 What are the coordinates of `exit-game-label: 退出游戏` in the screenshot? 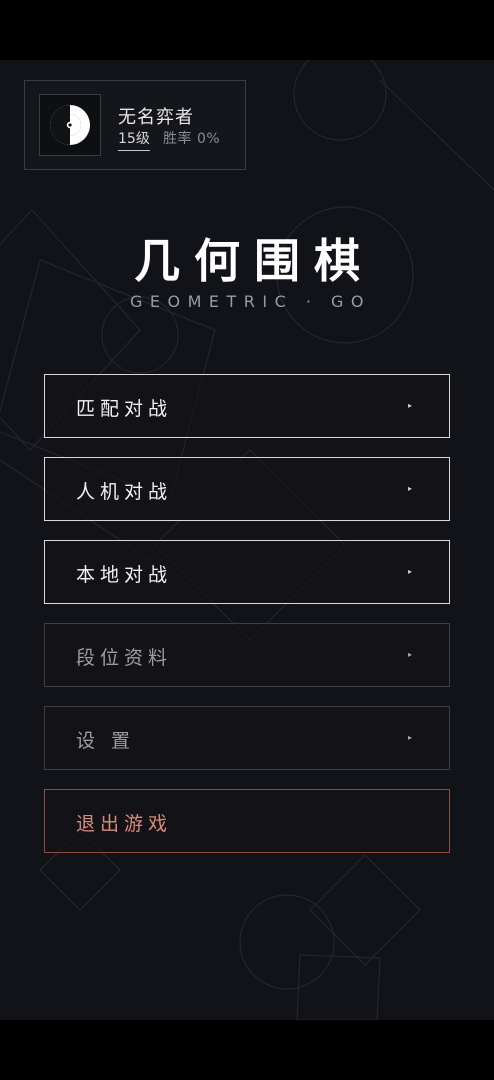 It's located at (124, 824).